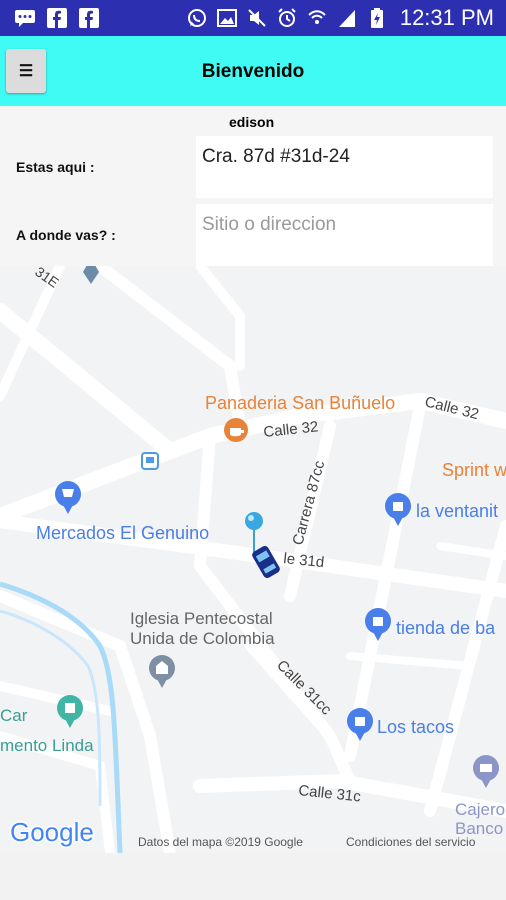 The image size is (506, 900). What do you see at coordinates (377, 18) in the screenshot?
I see `battery-icon` at bounding box center [377, 18].